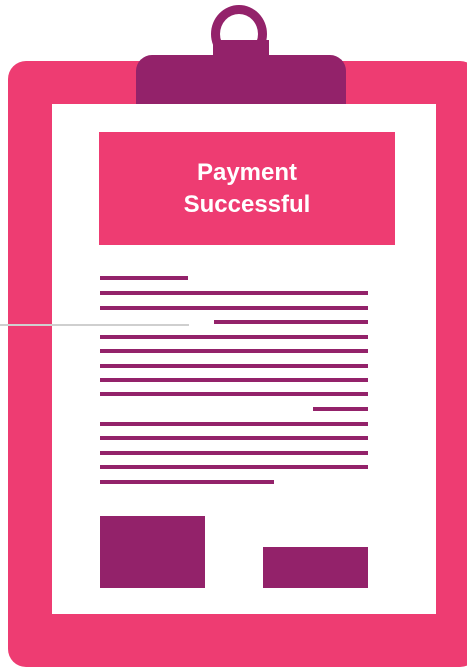 This screenshot has width=467, height=667. Describe the element at coordinates (315, 567) in the screenshot. I see `receipt-signature-block` at that location.